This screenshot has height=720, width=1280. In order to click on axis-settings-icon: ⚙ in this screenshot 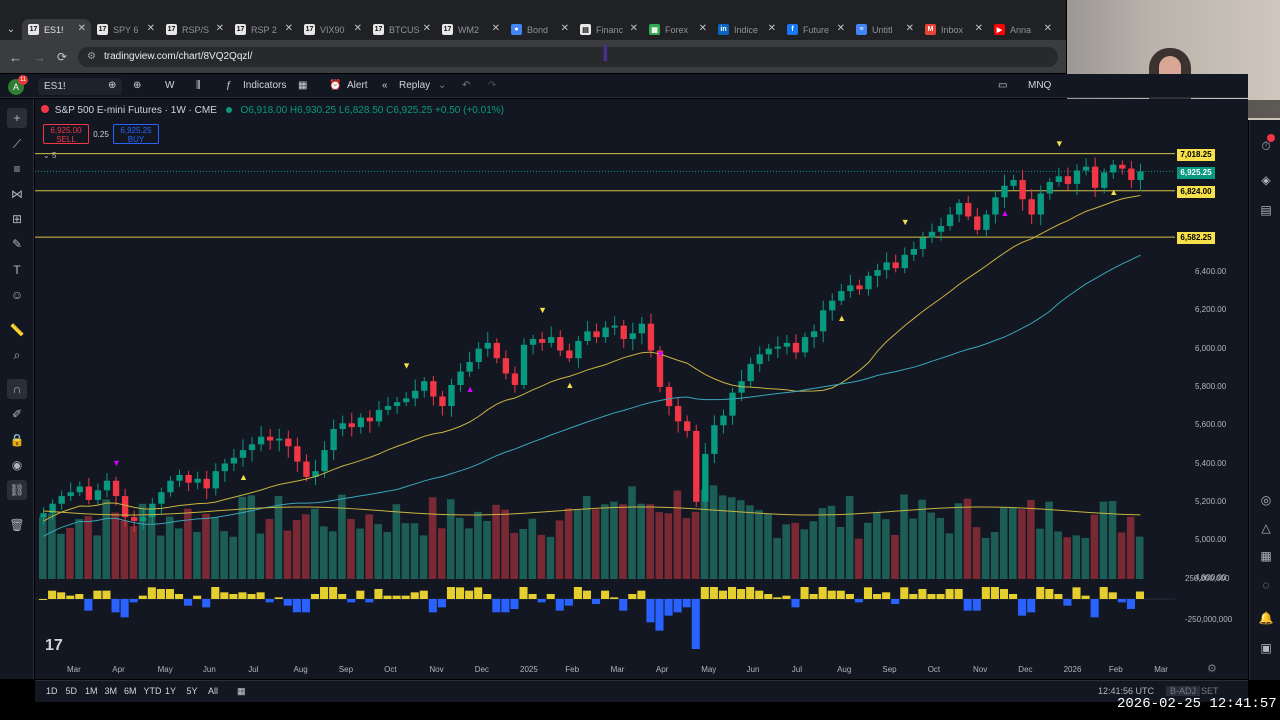, I will do `click(1212, 668)`.